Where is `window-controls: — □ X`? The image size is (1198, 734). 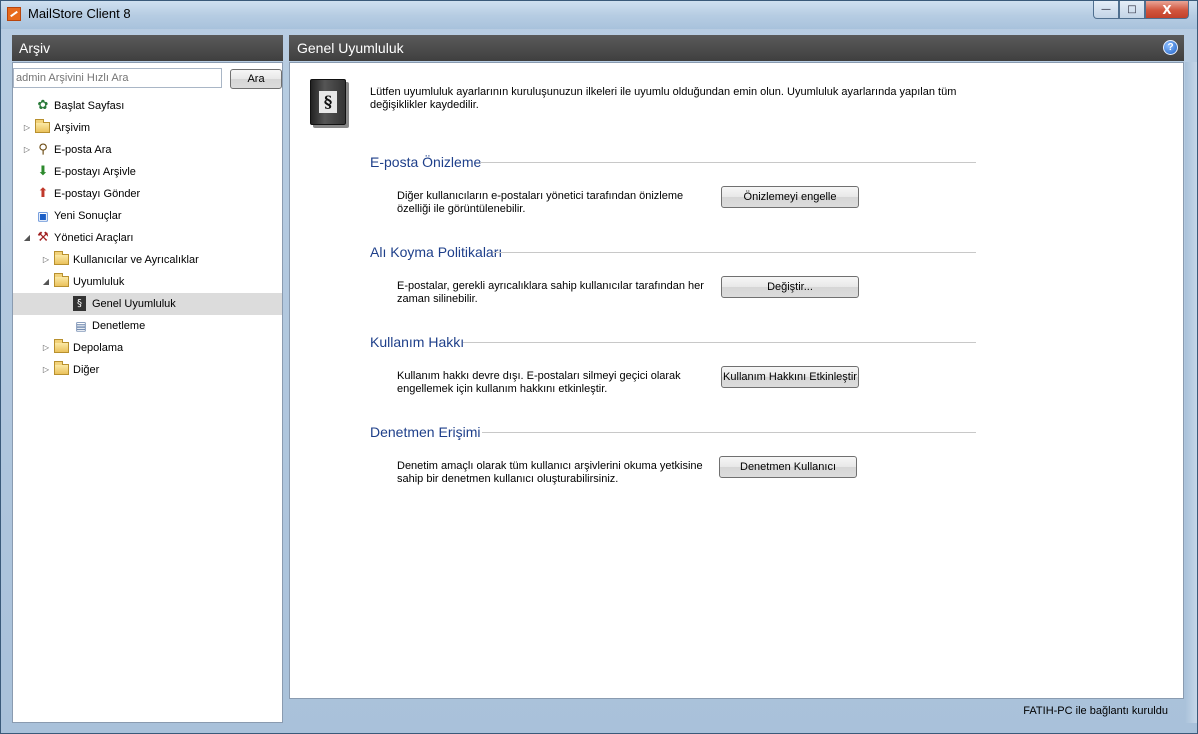
window-controls: — □ X is located at coordinates (1141, 10).